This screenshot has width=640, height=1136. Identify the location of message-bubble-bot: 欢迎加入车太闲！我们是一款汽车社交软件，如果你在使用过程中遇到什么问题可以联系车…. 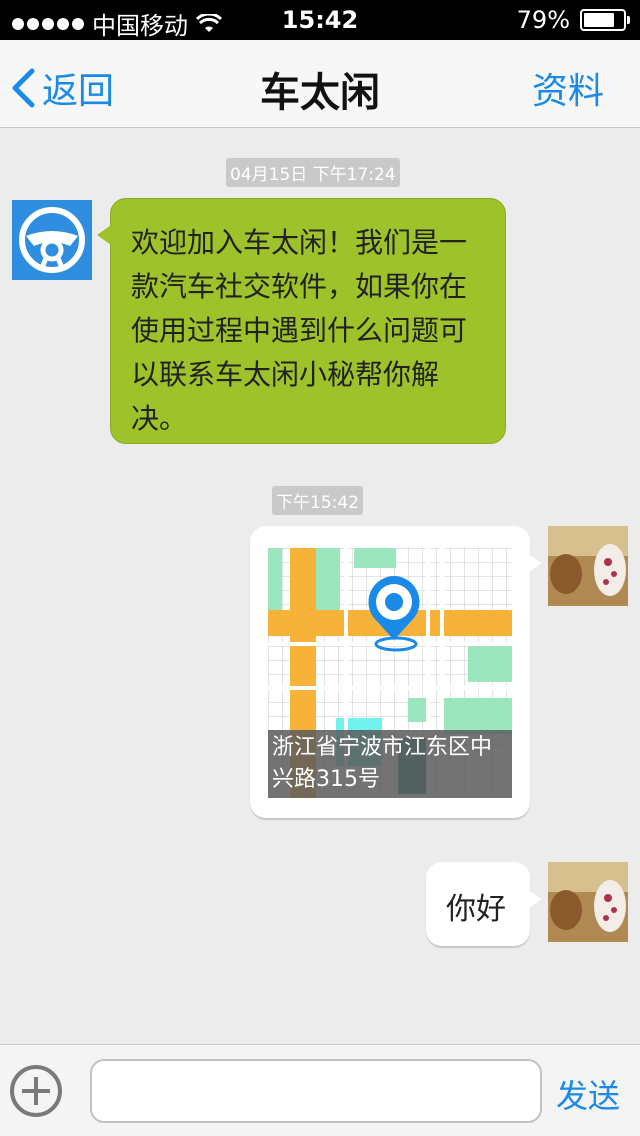
(301, 321).